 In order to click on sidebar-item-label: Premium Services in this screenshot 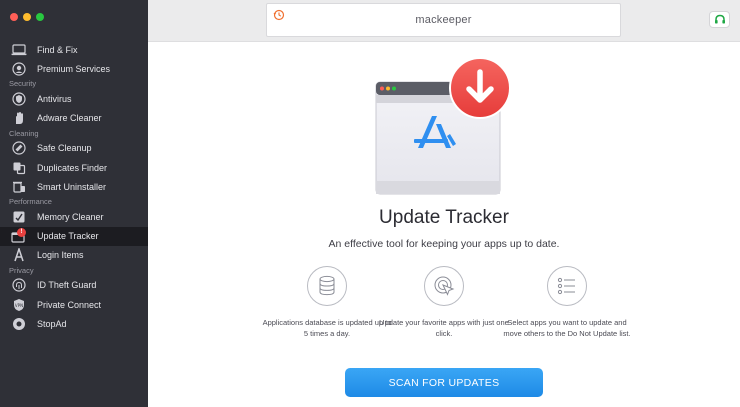, I will do `click(74, 68)`.